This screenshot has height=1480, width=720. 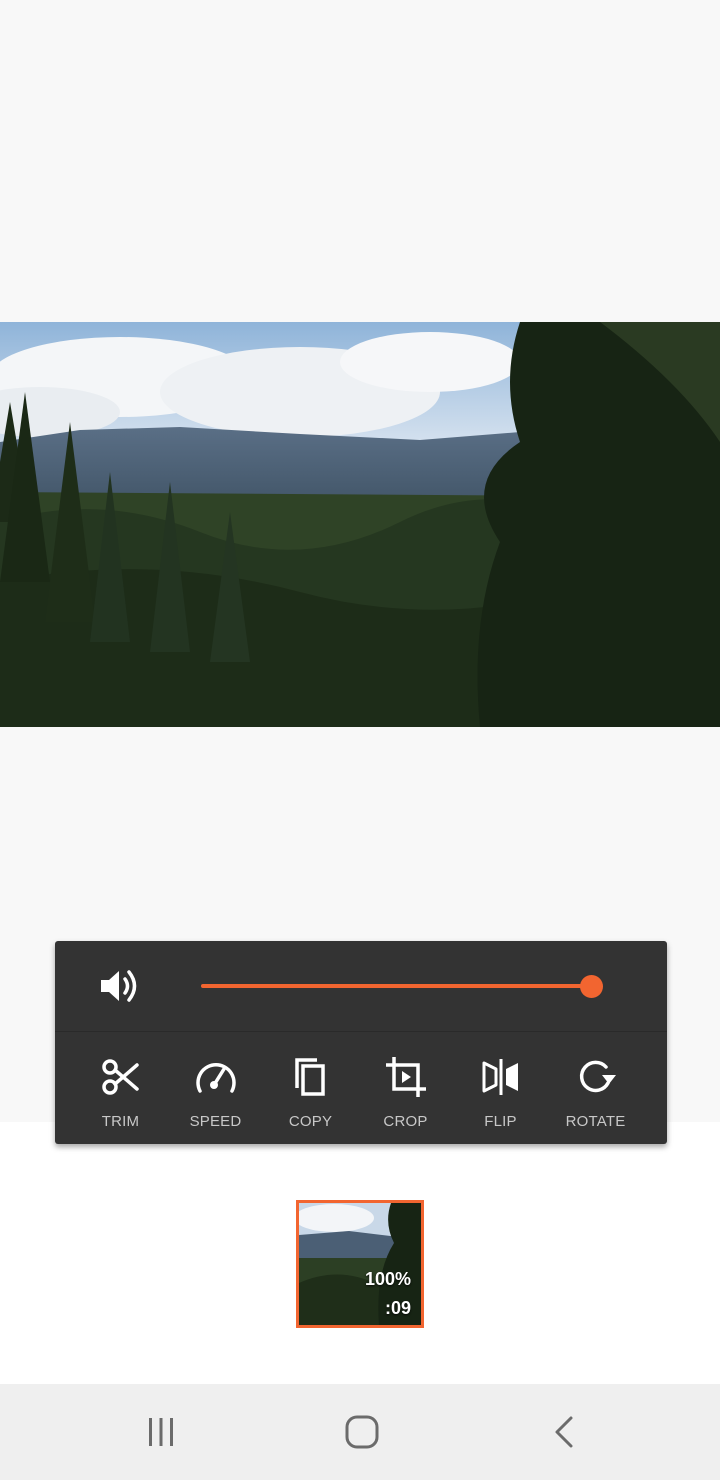 I want to click on copy-icon, so click(x=311, y=1077).